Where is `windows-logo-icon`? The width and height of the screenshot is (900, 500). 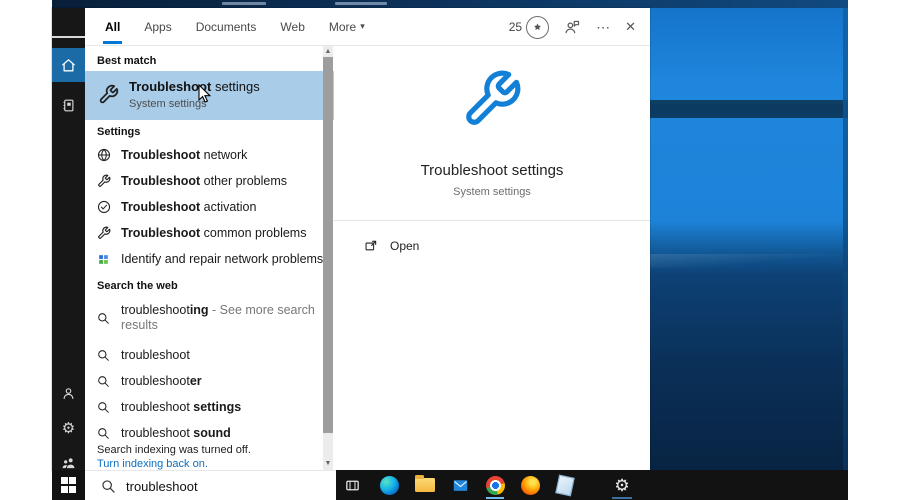
windows-logo-icon is located at coordinates (68, 485).